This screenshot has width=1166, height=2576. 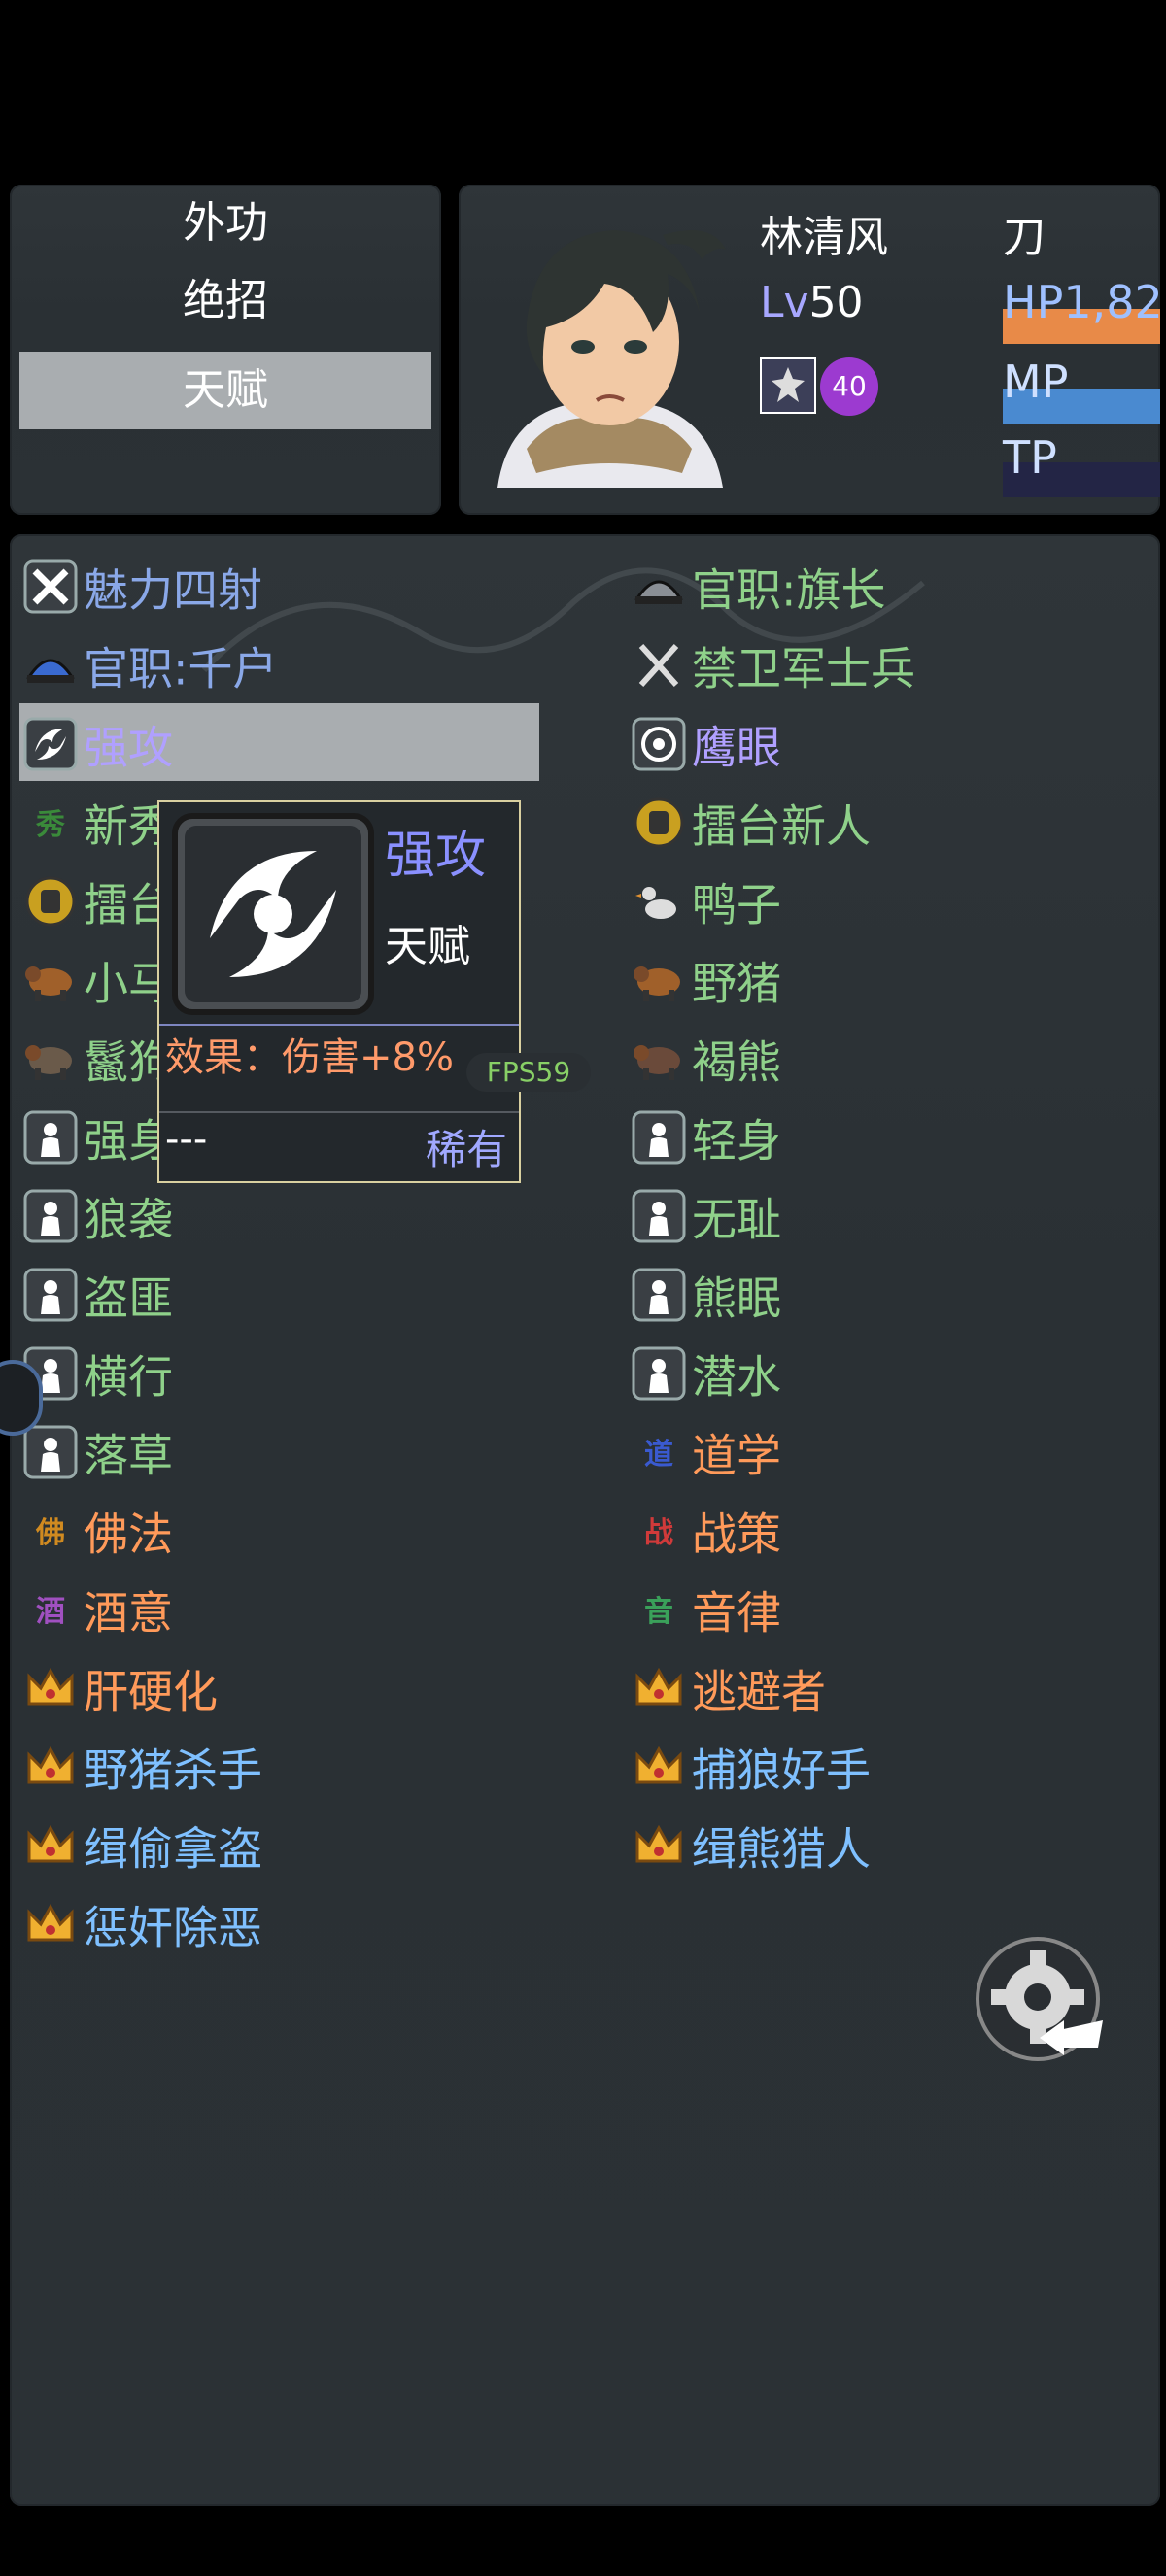 I want to click on talent-item: 逃避者, so click(x=729, y=1688).